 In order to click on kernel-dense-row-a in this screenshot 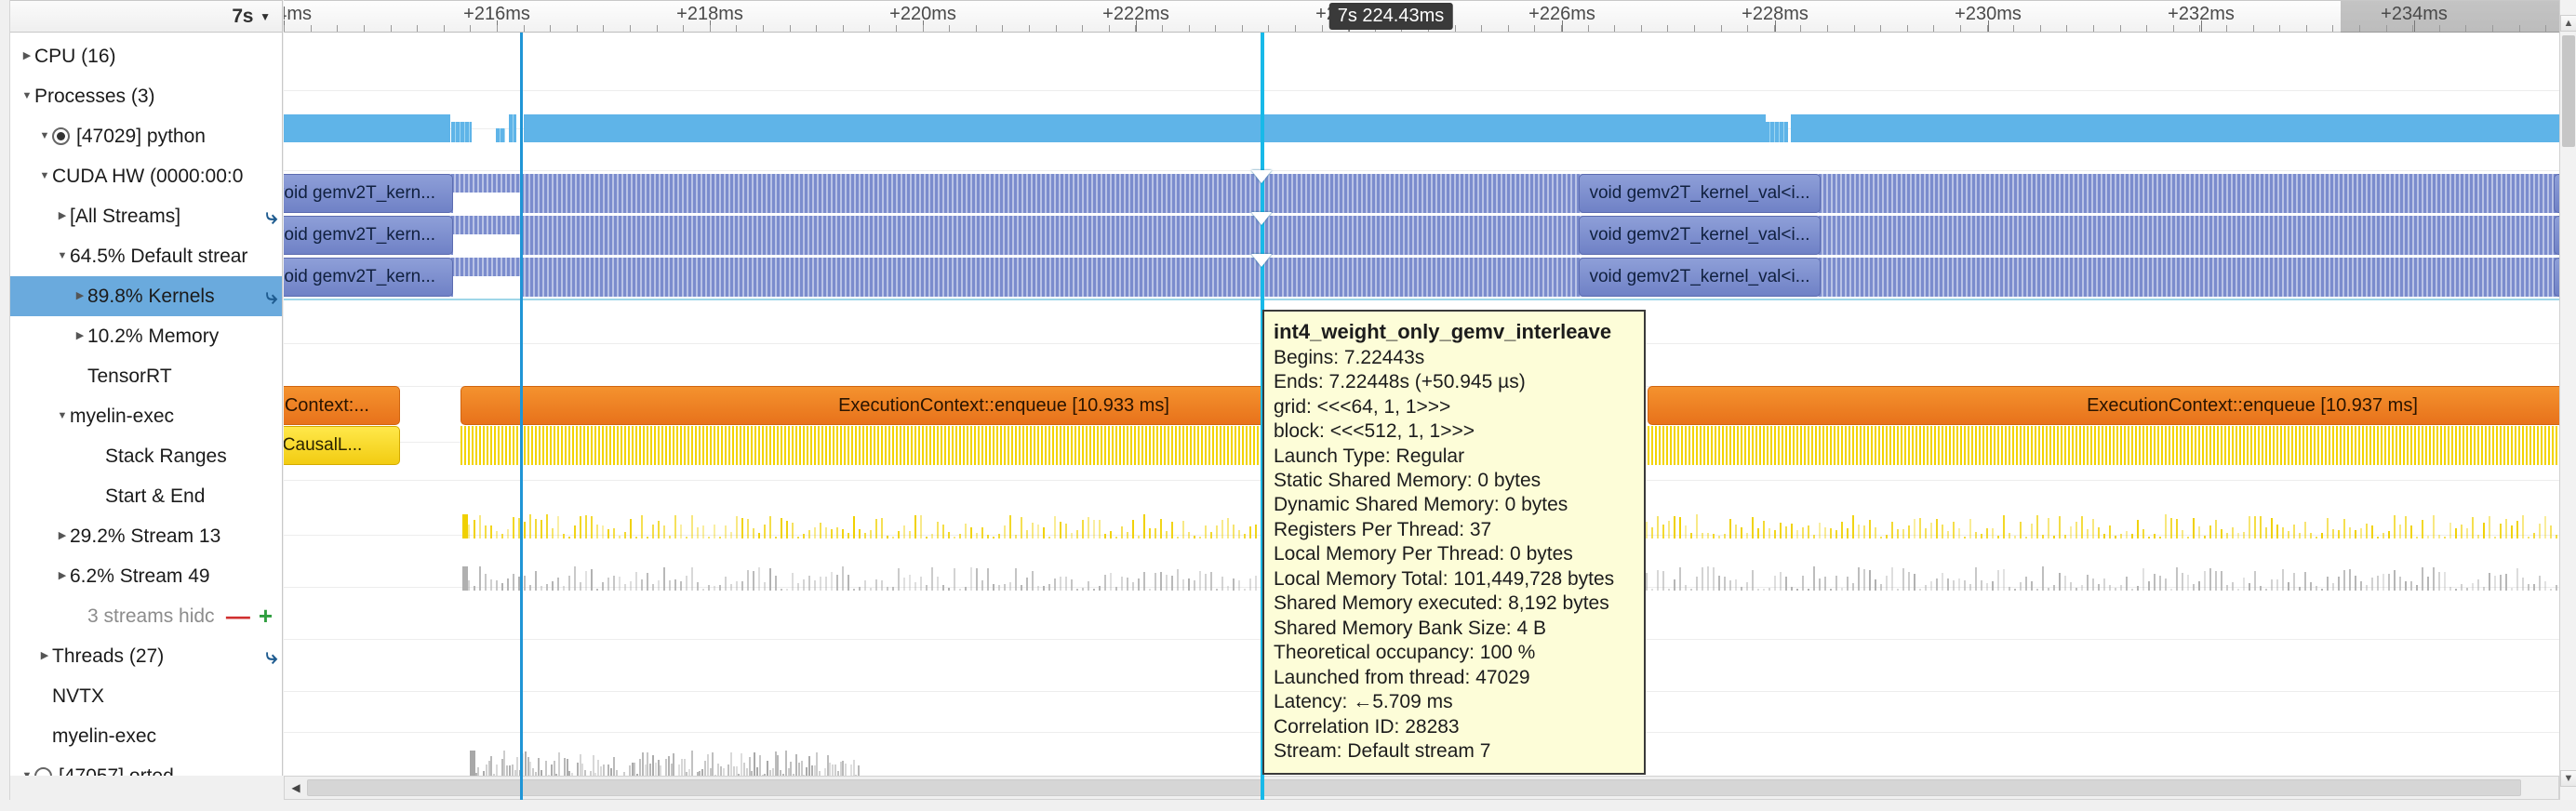, I will do `click(1421, 193)`.